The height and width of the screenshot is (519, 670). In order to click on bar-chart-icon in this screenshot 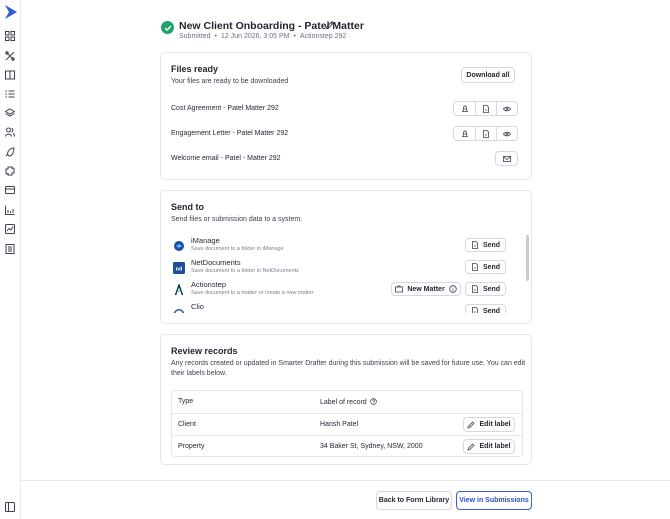, I will do `click(10, 210)`.